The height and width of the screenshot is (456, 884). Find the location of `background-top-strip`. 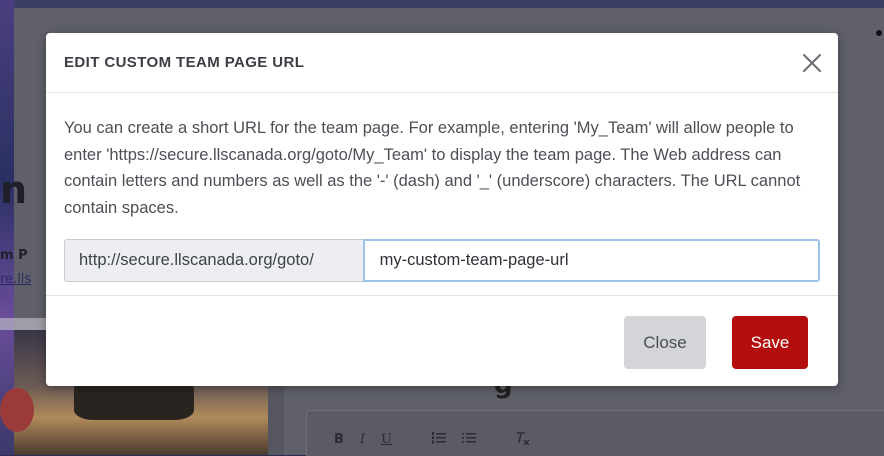

background-top-strip is located at coordinates (449, 4).